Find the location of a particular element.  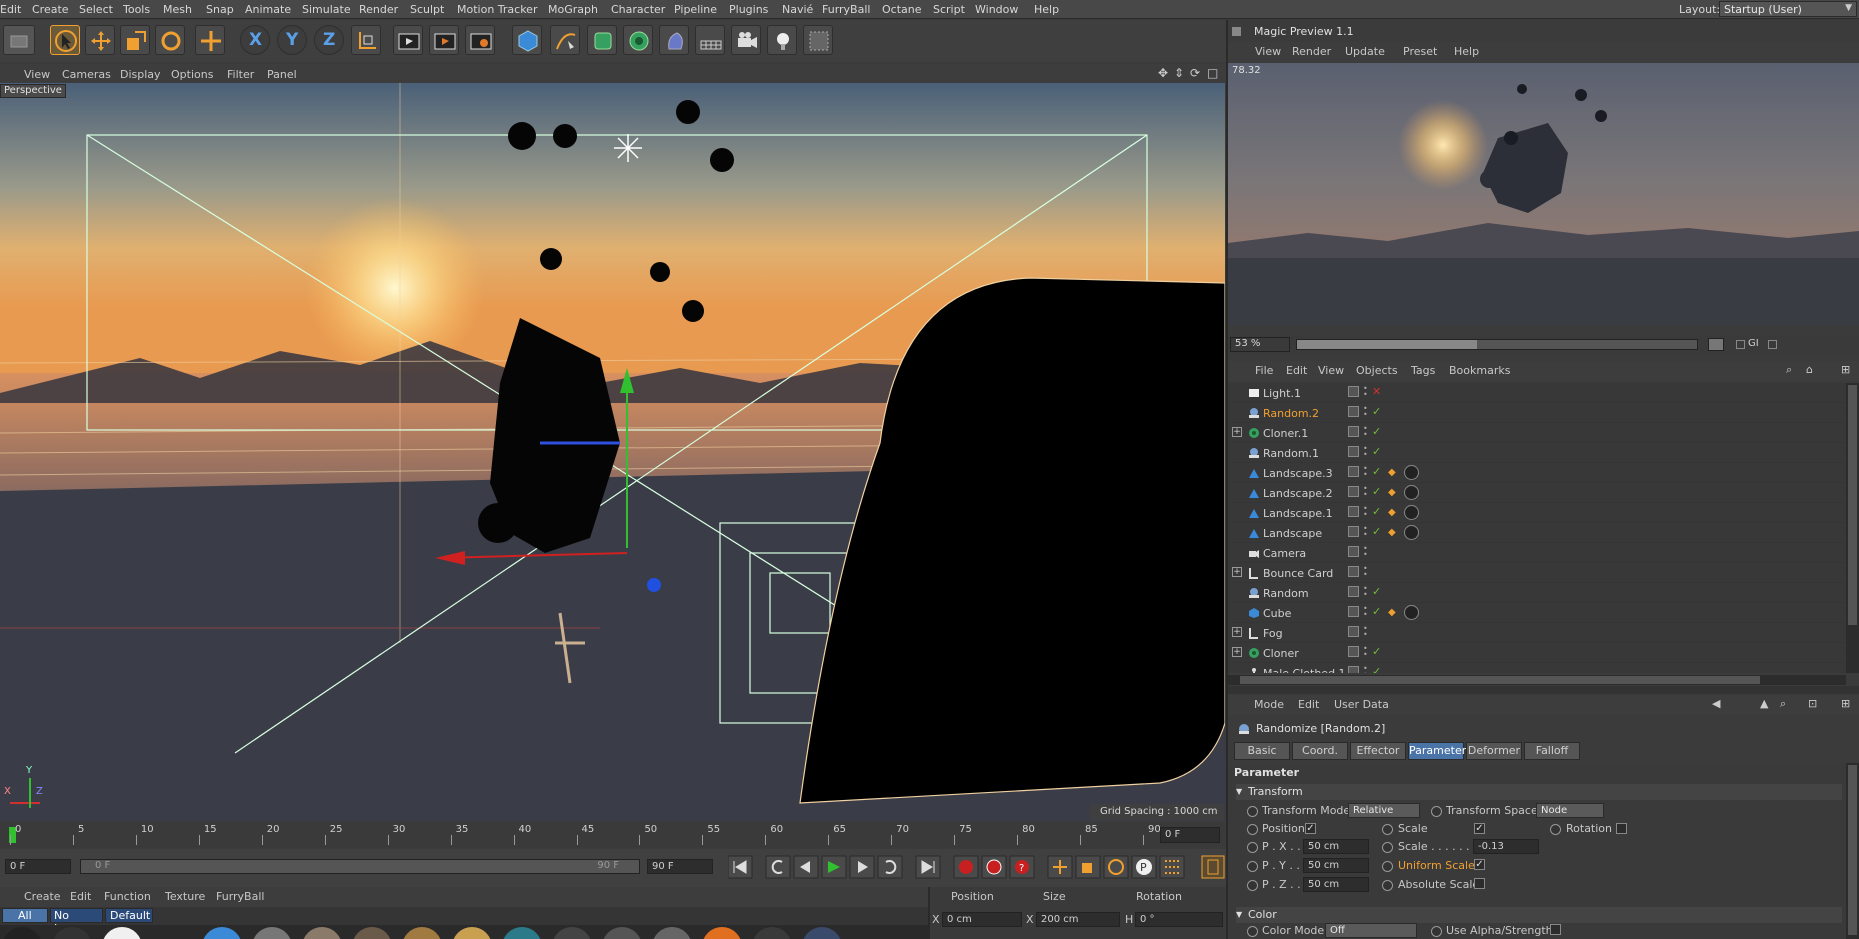

x-axis-lock-button: X is located at coordinates (255, 40).